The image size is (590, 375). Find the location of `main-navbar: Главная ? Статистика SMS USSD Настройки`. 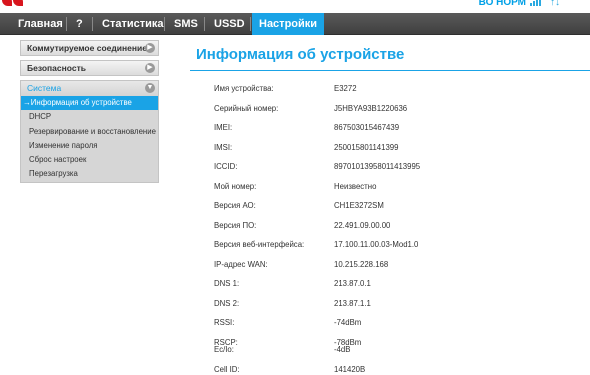

main-navbar: Главная ? Статистика SMS USSD Настройки is located at coordinates (295, 24).